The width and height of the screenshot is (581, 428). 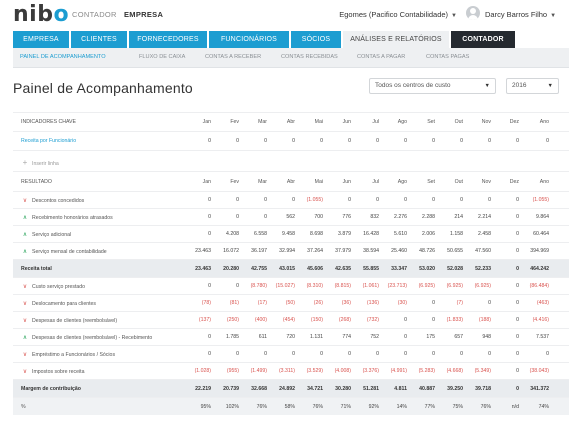 I want to click on table-cell: 32.994, so click(x=287, y=251).